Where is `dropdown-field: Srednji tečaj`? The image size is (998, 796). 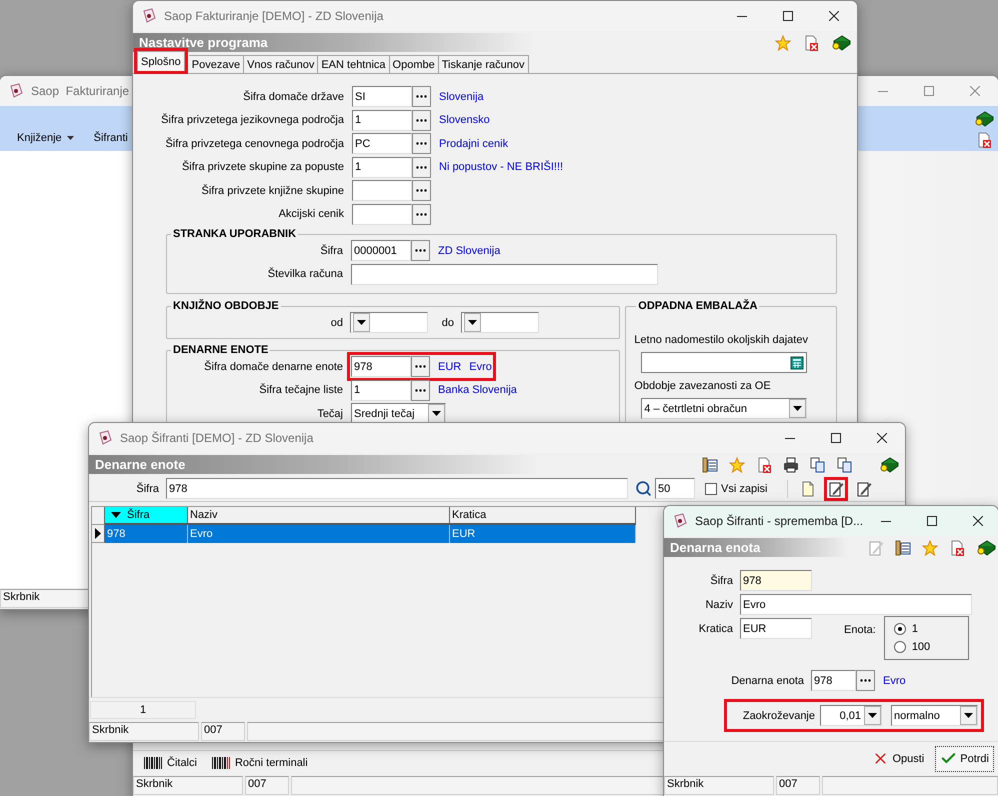
dropdown-field: Srednji tečaj is located at coordinates (398, 413).